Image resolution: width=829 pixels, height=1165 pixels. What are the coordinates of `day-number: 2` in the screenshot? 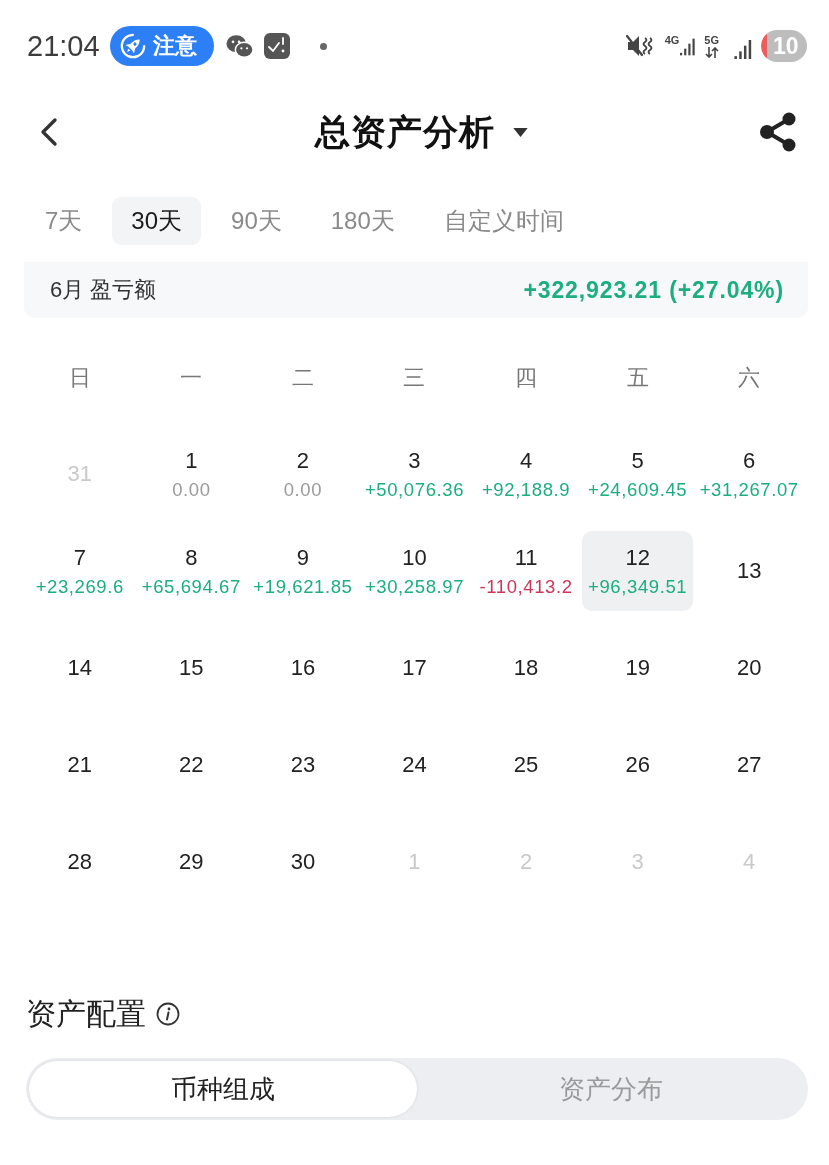 It's located at (303, 460).